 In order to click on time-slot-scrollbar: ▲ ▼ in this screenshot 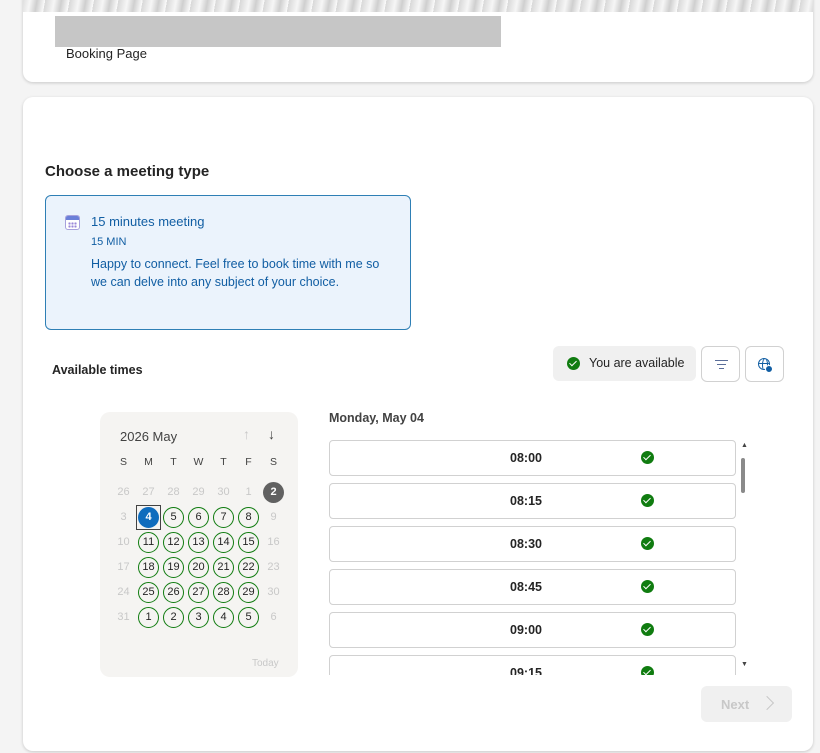, I will do `click(744, 557)`.